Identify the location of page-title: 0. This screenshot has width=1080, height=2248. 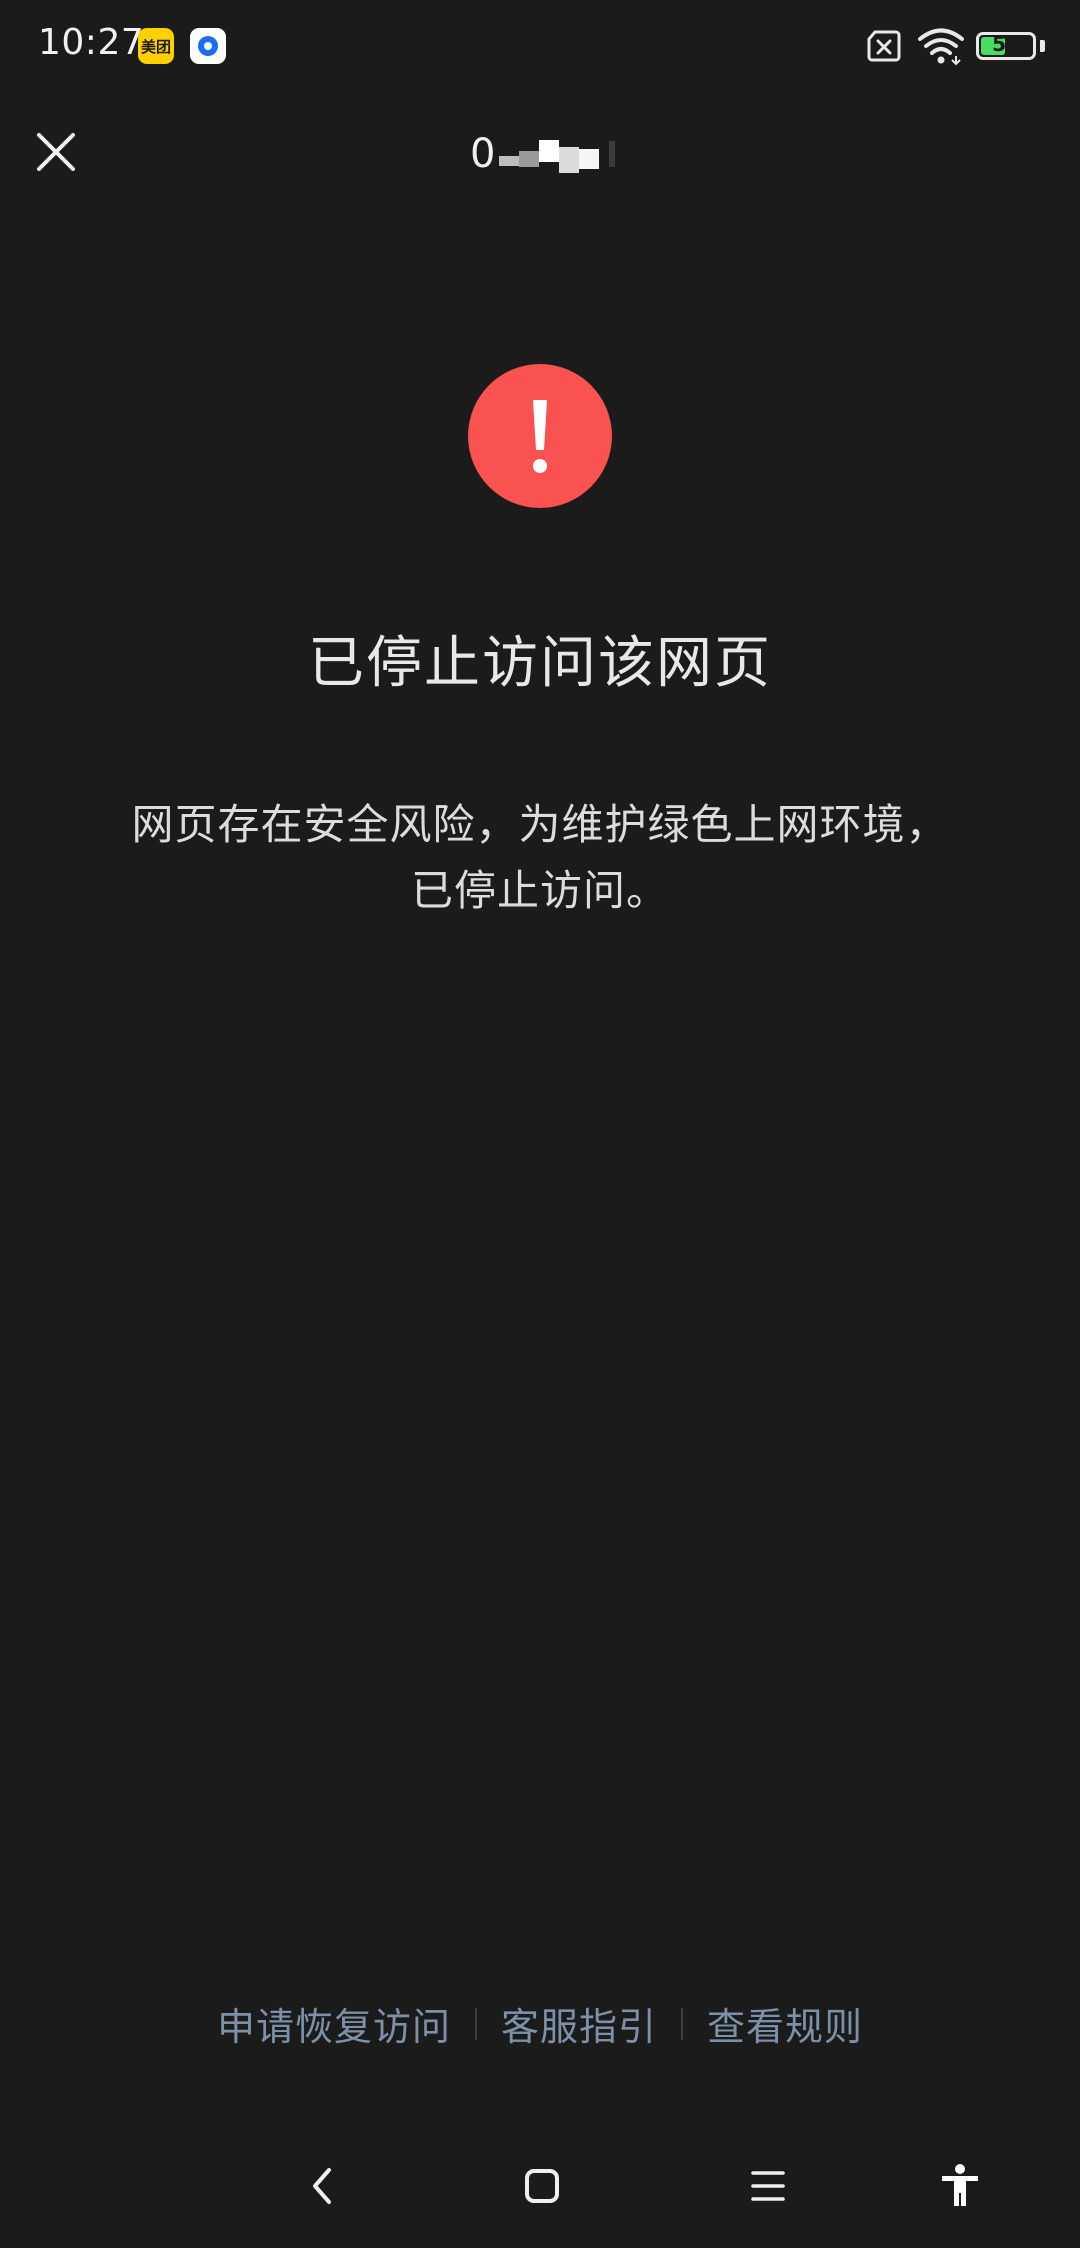
(543, 154).